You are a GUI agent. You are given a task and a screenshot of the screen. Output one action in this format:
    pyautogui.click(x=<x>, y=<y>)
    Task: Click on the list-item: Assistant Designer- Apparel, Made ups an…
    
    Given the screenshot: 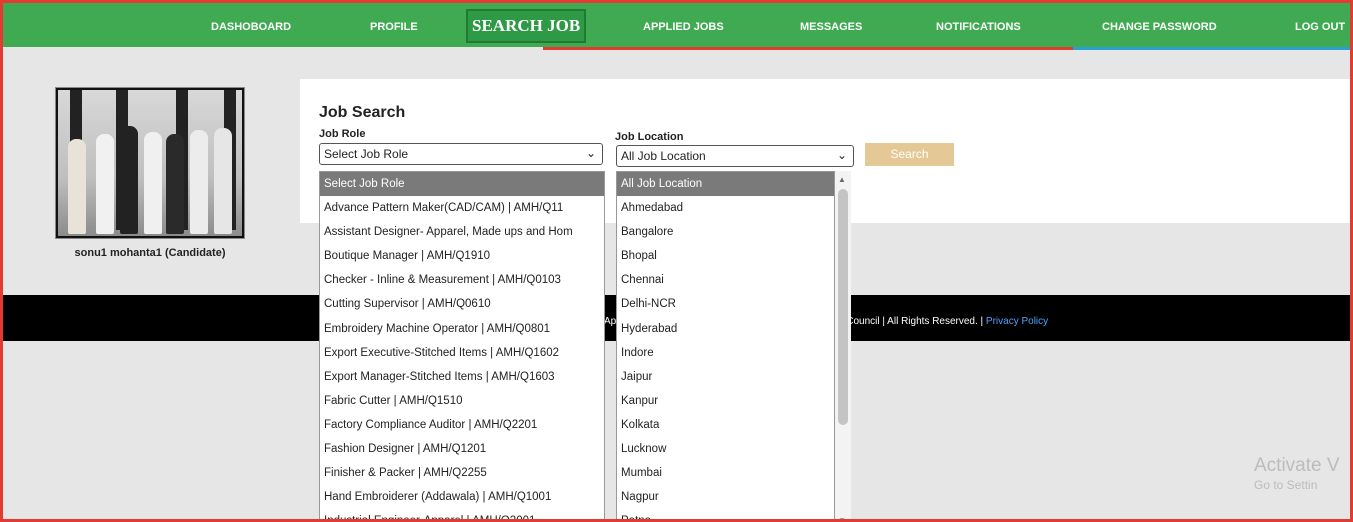 What is the action you would take?
    pyautogui.click(x=462, y=232)
    